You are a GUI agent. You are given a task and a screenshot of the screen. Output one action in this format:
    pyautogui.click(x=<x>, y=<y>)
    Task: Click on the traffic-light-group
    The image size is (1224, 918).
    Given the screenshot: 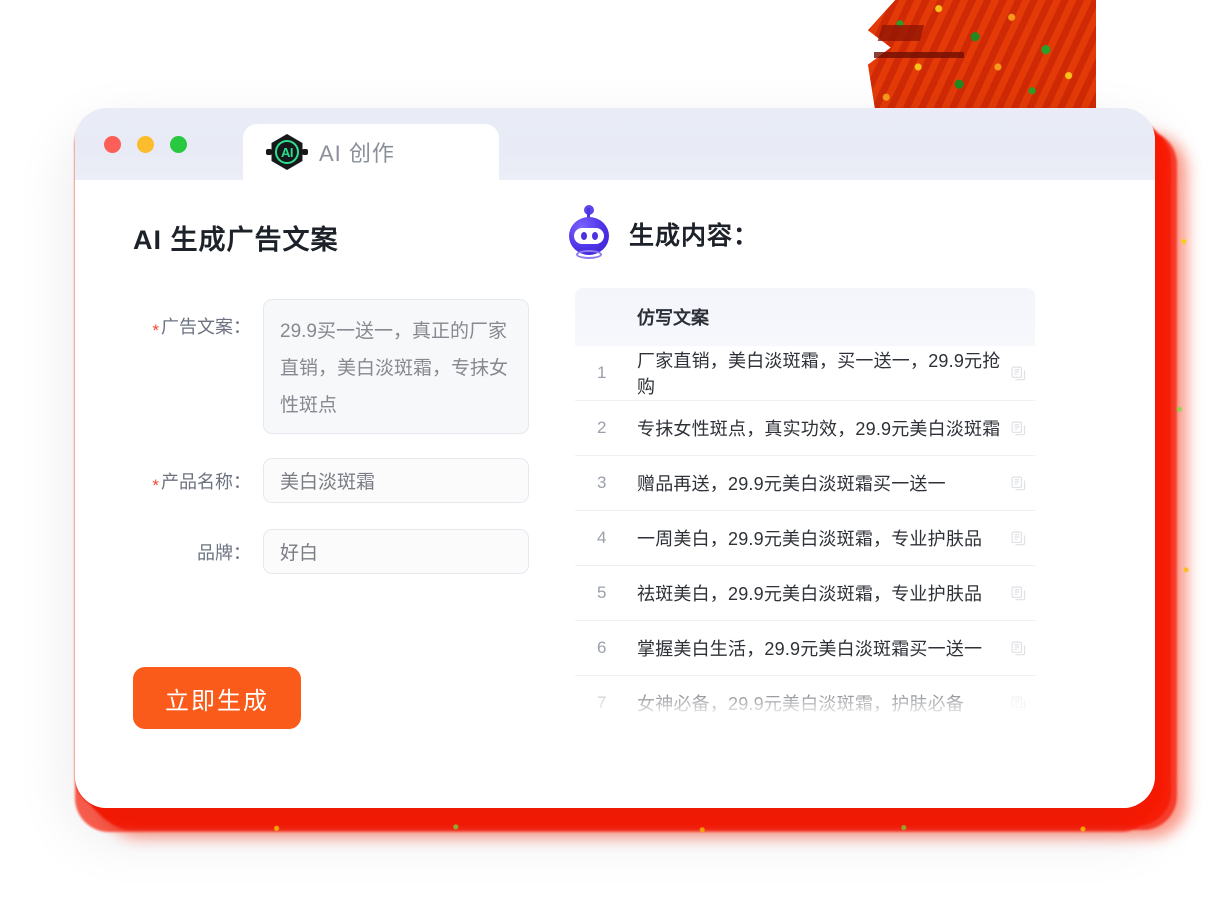 What is the action you would take?
    pyautogui.click(x=145, y=144)
    